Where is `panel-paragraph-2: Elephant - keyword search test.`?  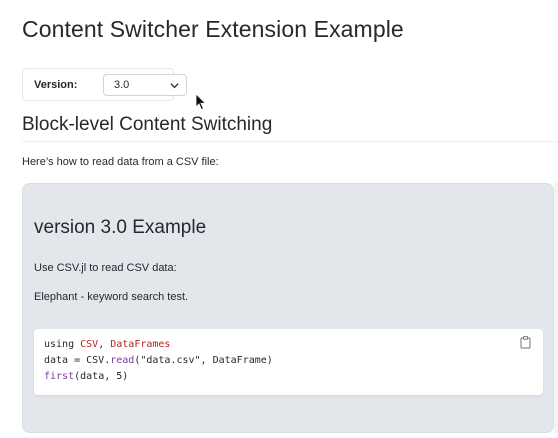
panel-paragraph-2: Elephant - keyword search test. is located at coordinates (111, 297).